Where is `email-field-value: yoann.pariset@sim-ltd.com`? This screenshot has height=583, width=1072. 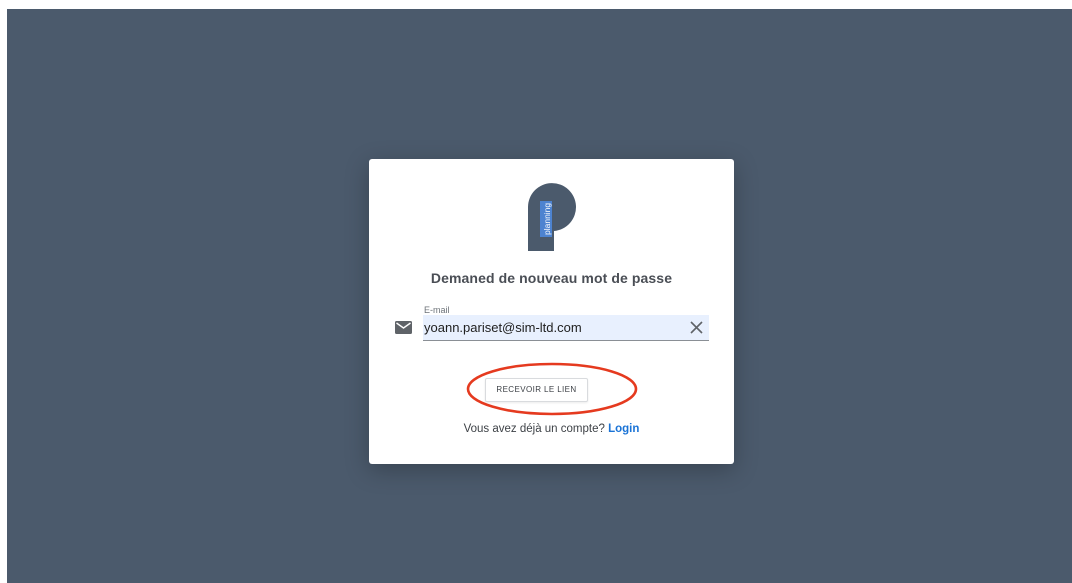 email-field-value: yoann.pariset@sim-ltd.com is located at coordinates (503, 327).